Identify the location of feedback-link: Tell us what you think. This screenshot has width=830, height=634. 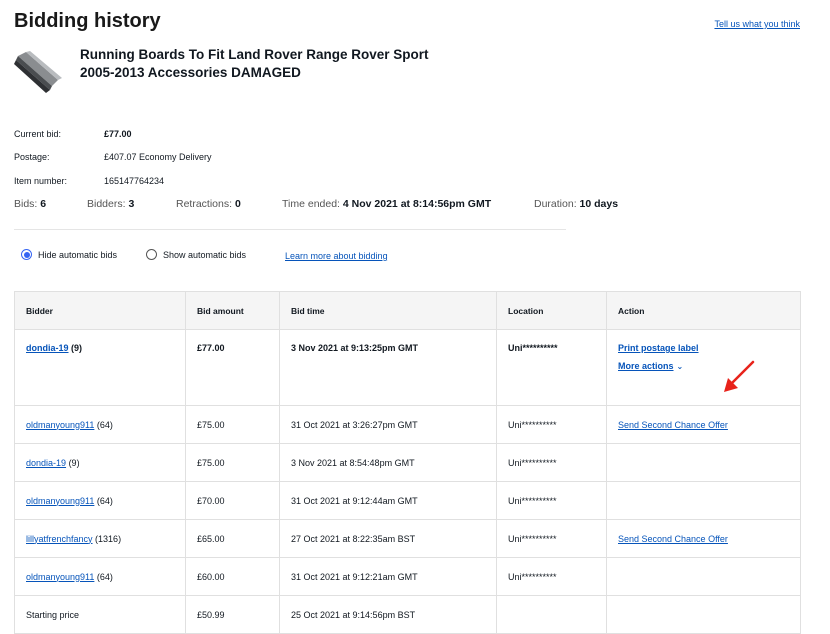
(757, 24).